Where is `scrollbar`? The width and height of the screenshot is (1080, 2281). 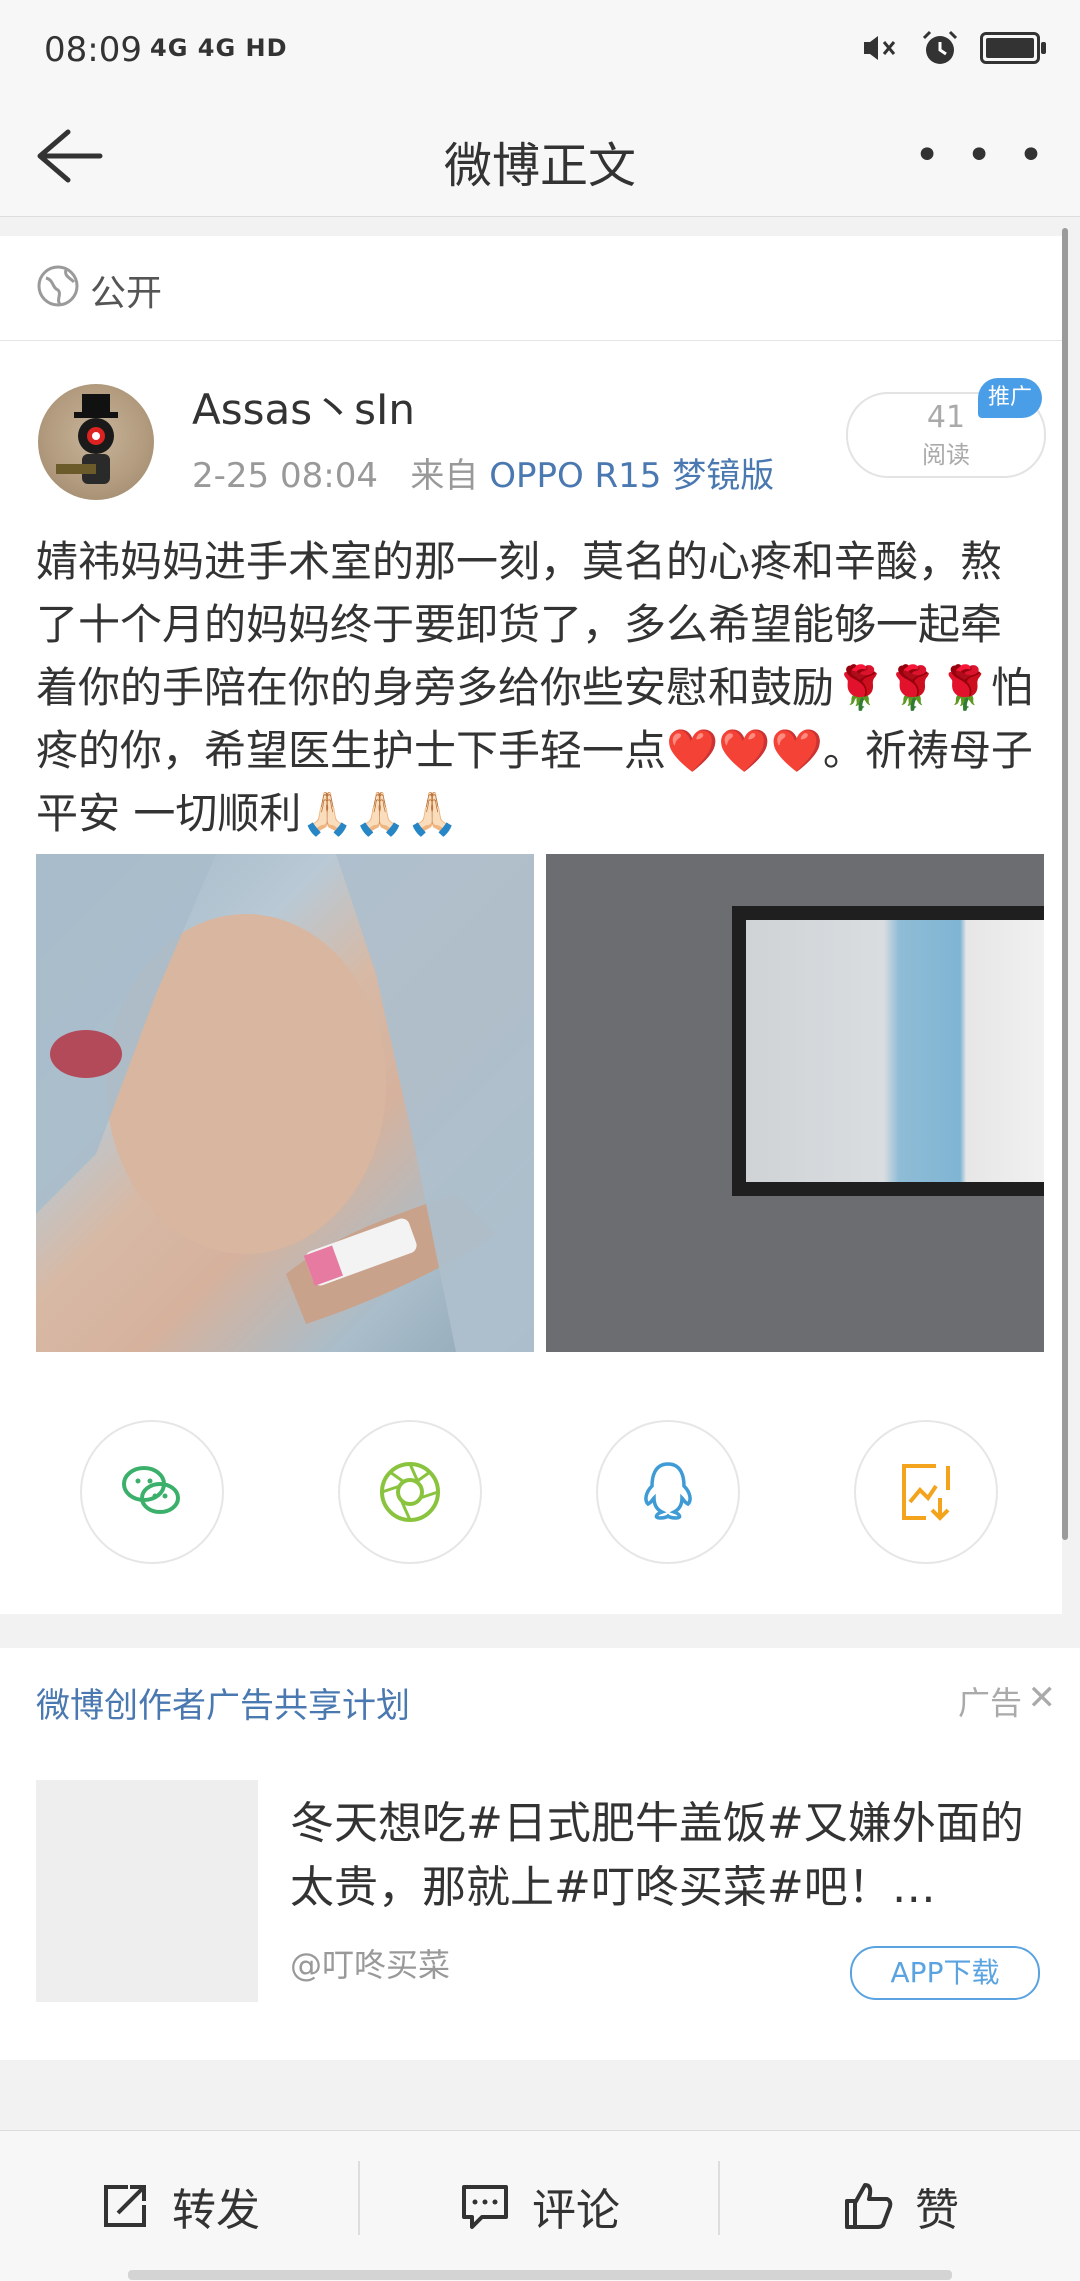 scrollbar is located at coordinates (1065, 884).